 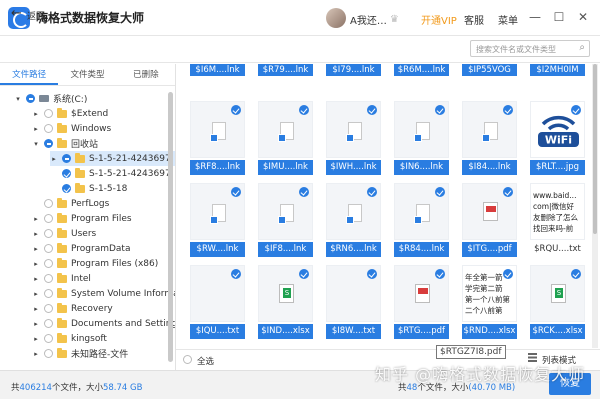 I want to click on file-thumbnail: 年全第一箭 学完第二箭 第一个八前第 二个八前第, so click(x=489, y=293).